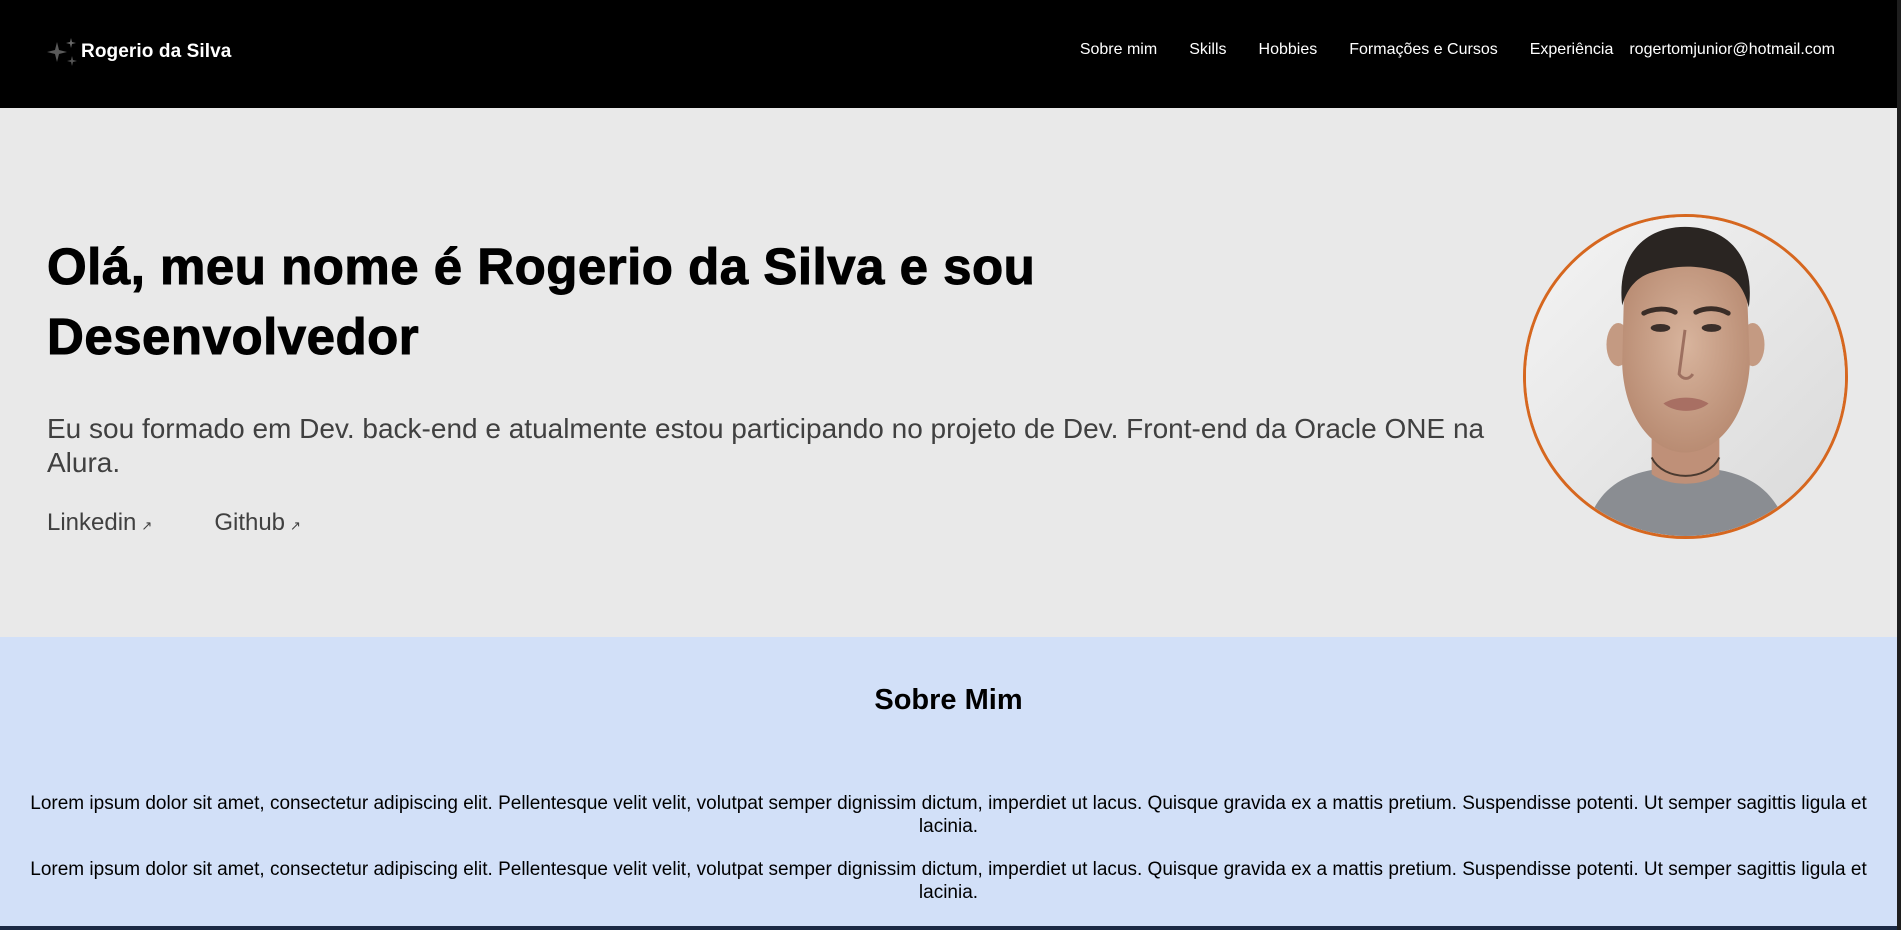  Describe the element at coordinates (92, 522) in the screenshot. I see `linkedin-link-label: Linkedin` at that location.